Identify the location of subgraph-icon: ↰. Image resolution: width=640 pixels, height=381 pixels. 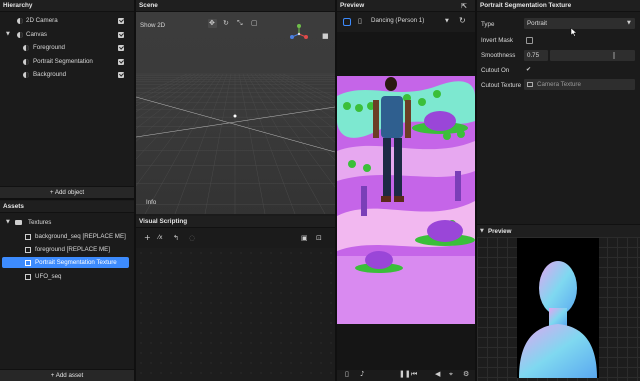
(176, 238).